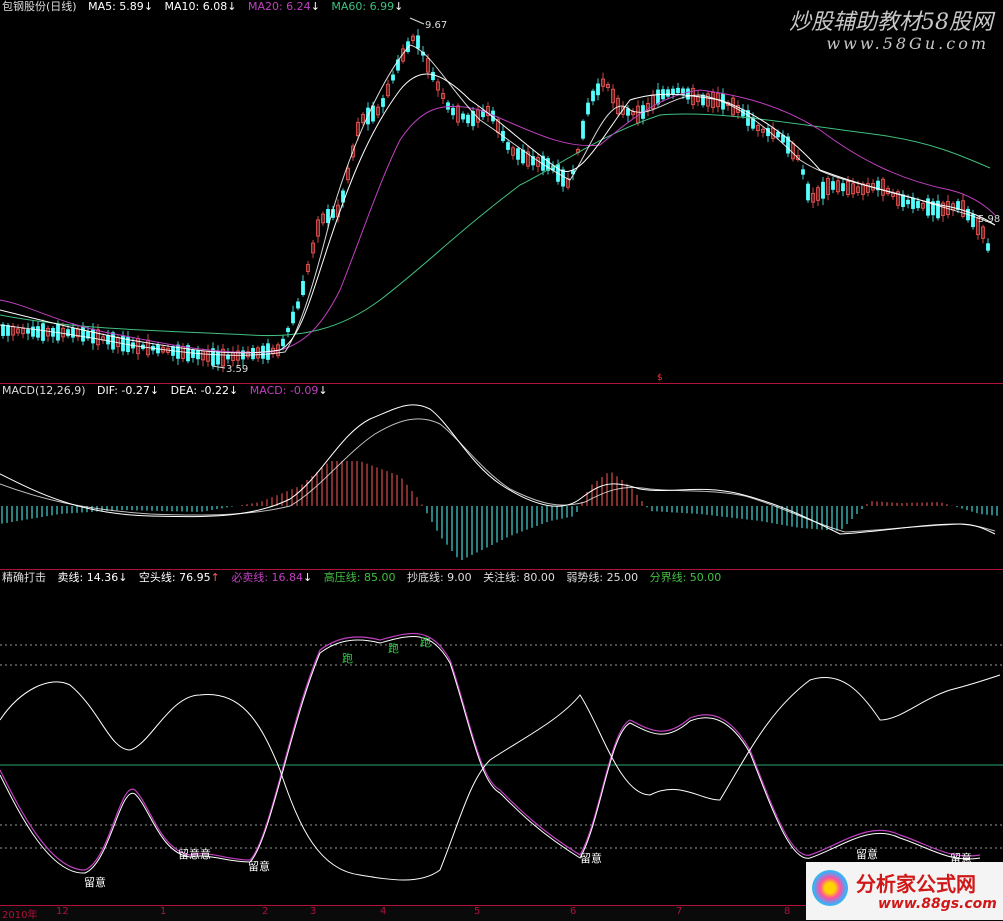 This screenshot has width=1003, height=921. What do you see at coordinates (95, 882) in the screenshot?
I see `attention-label-1: 留意` at bounding box center [95, 882].